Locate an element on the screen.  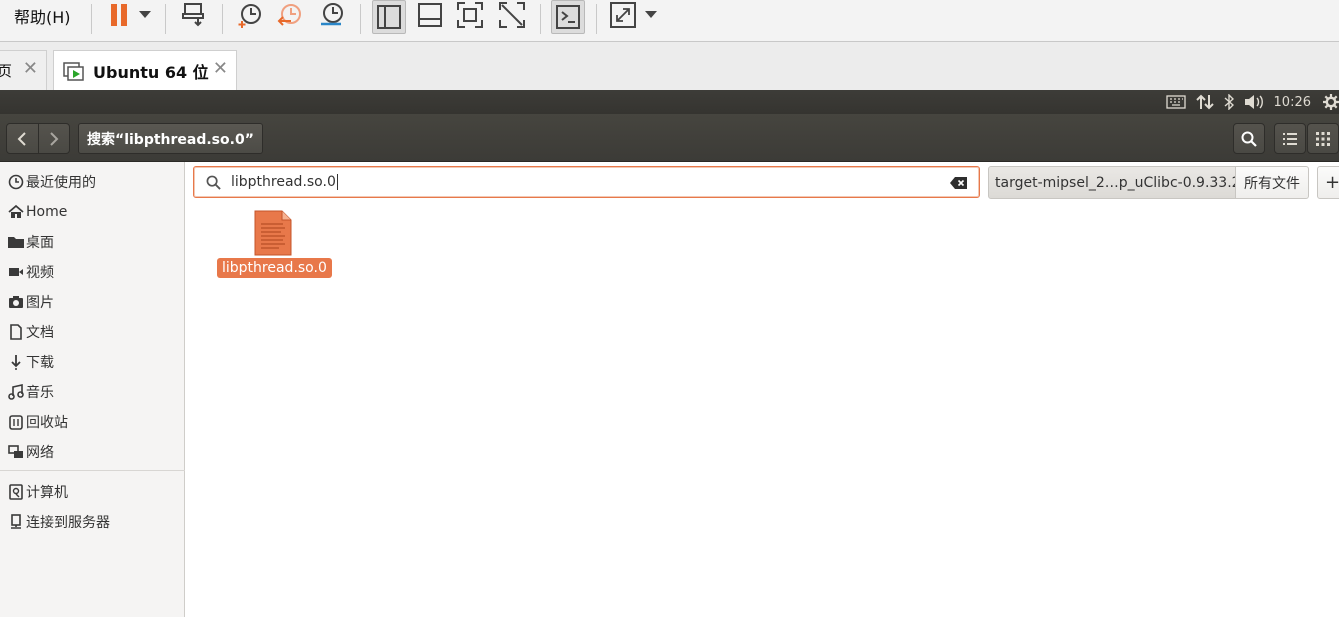
unity-icon is located at coordinates (512, 15).